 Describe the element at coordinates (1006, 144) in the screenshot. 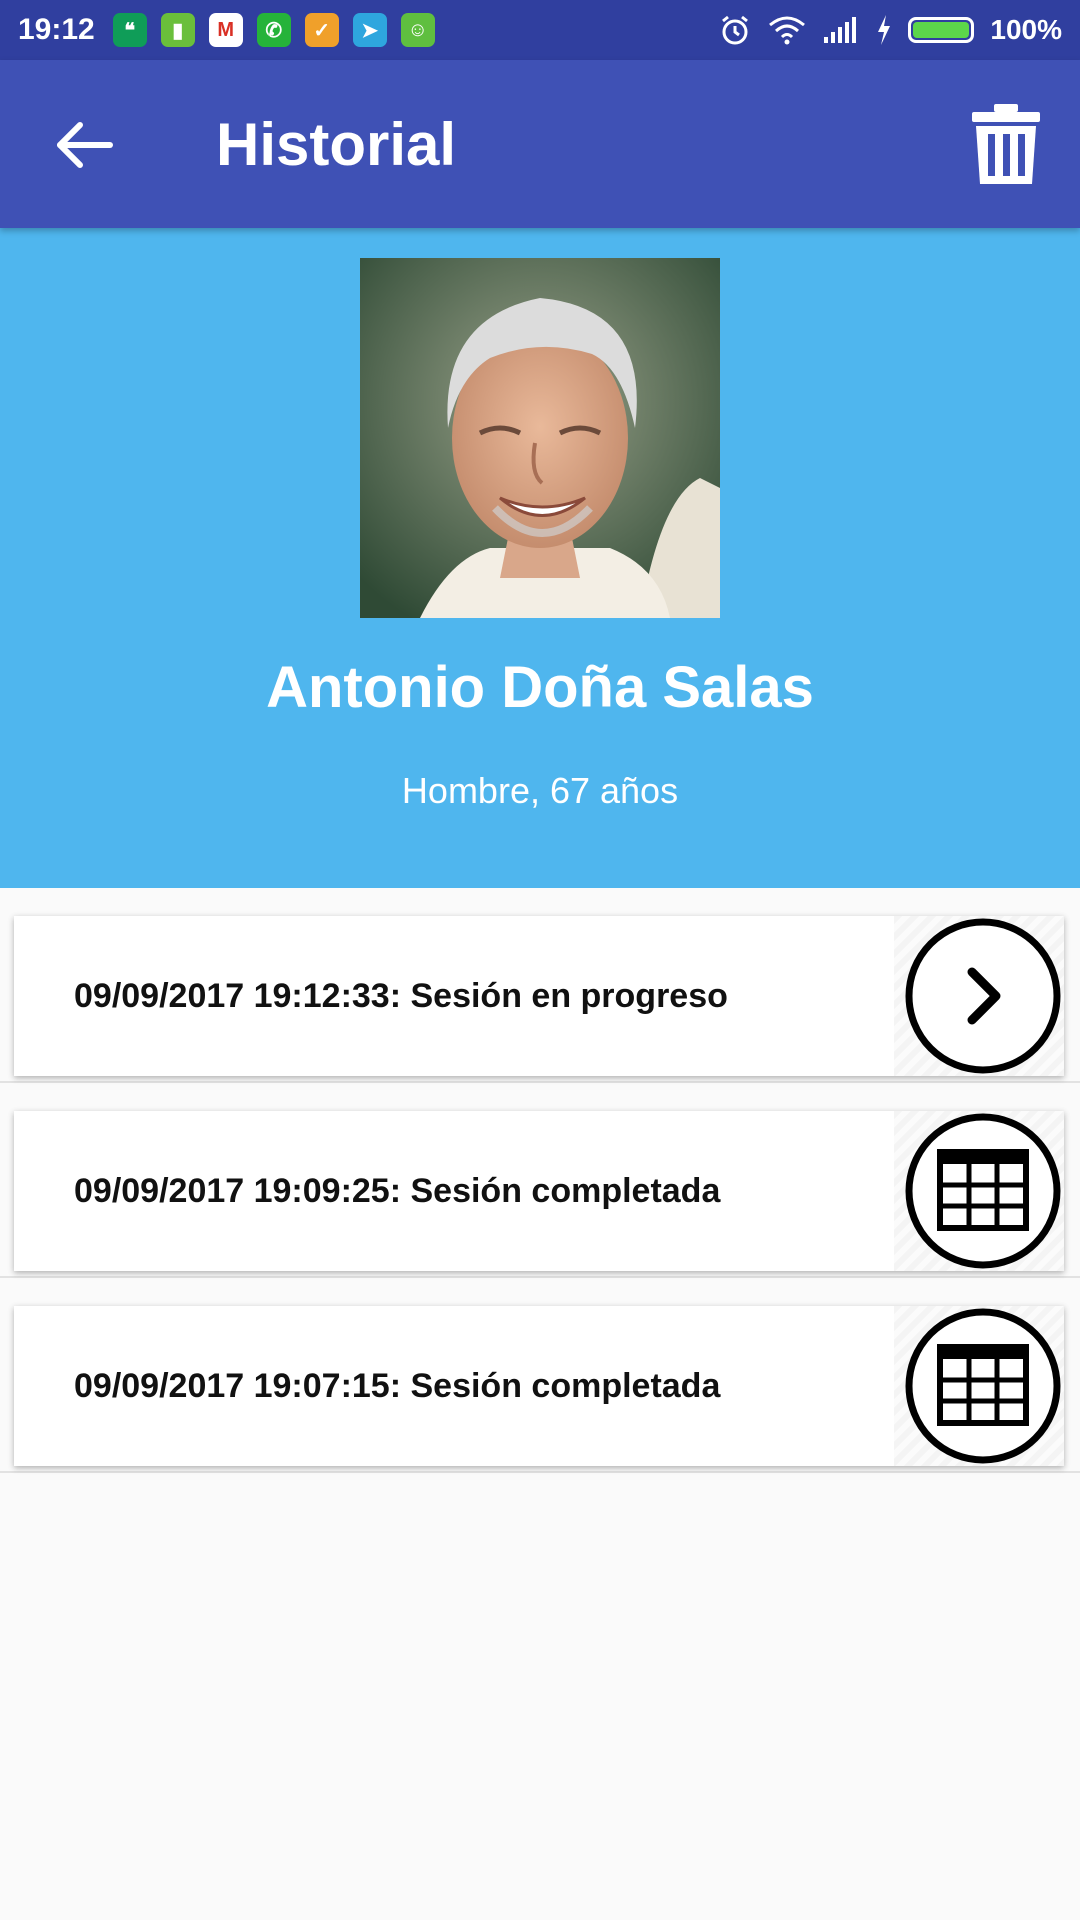

I see `trash-icon` at that location.